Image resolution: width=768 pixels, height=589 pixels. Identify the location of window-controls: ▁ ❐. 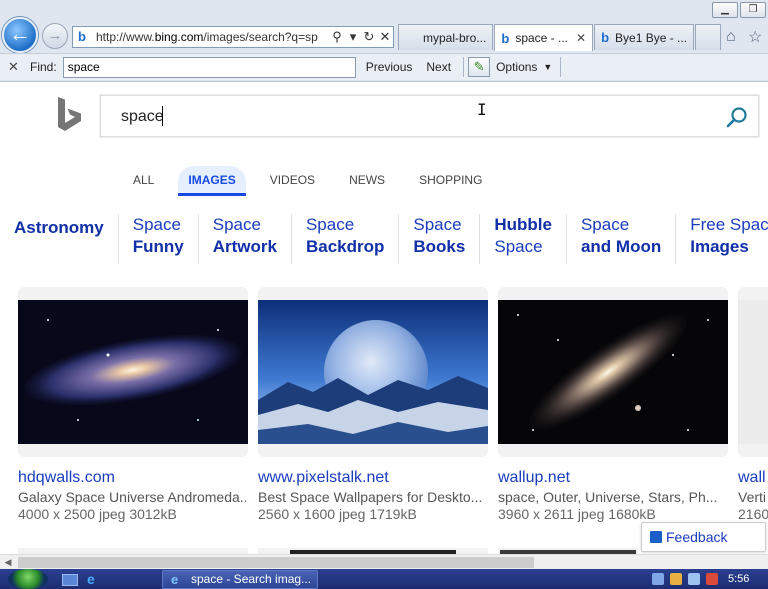
(739, 10).